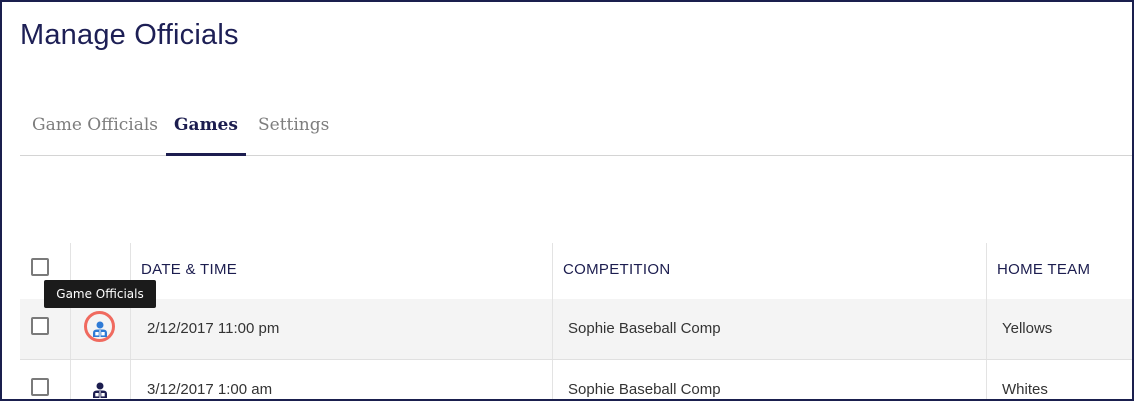  I want to click on row-home-team-cell: Whites, so click(1059, 379).